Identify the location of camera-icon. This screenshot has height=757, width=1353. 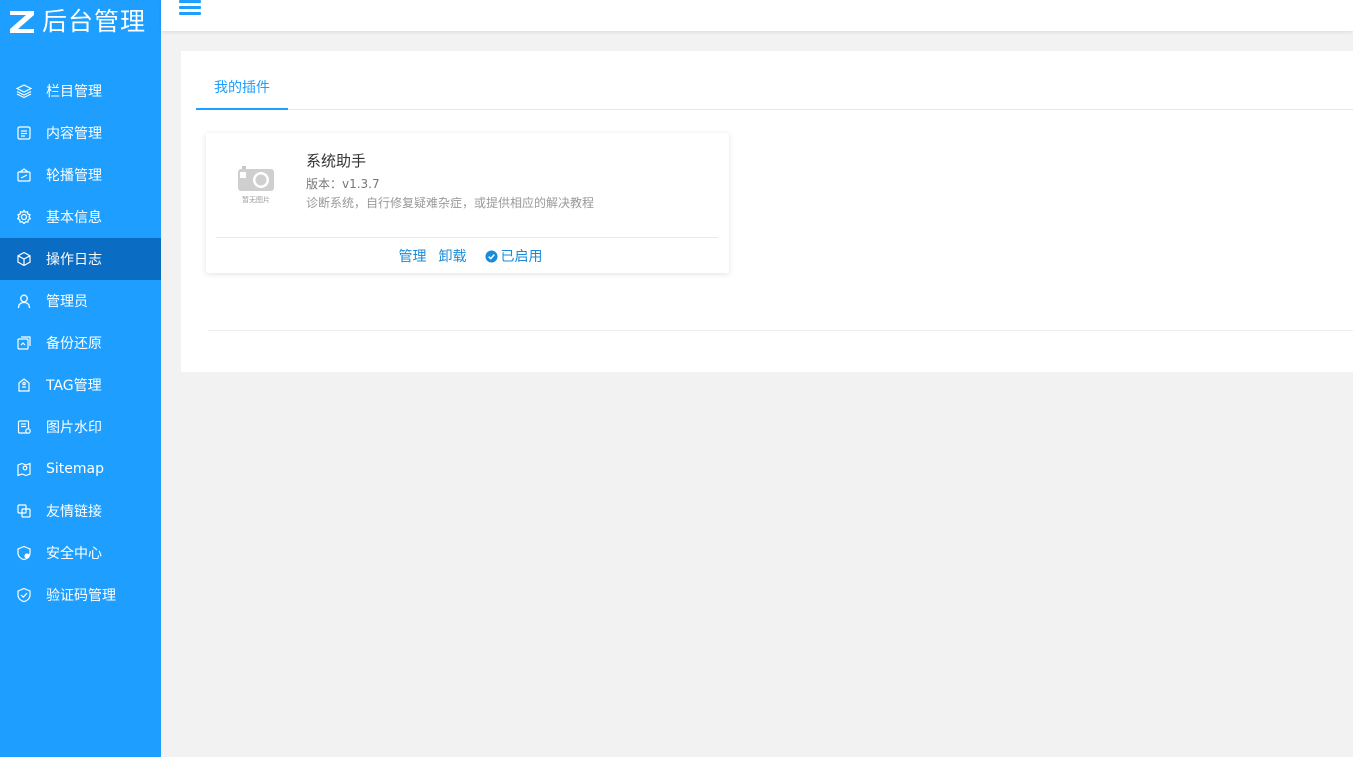
(256, 178).